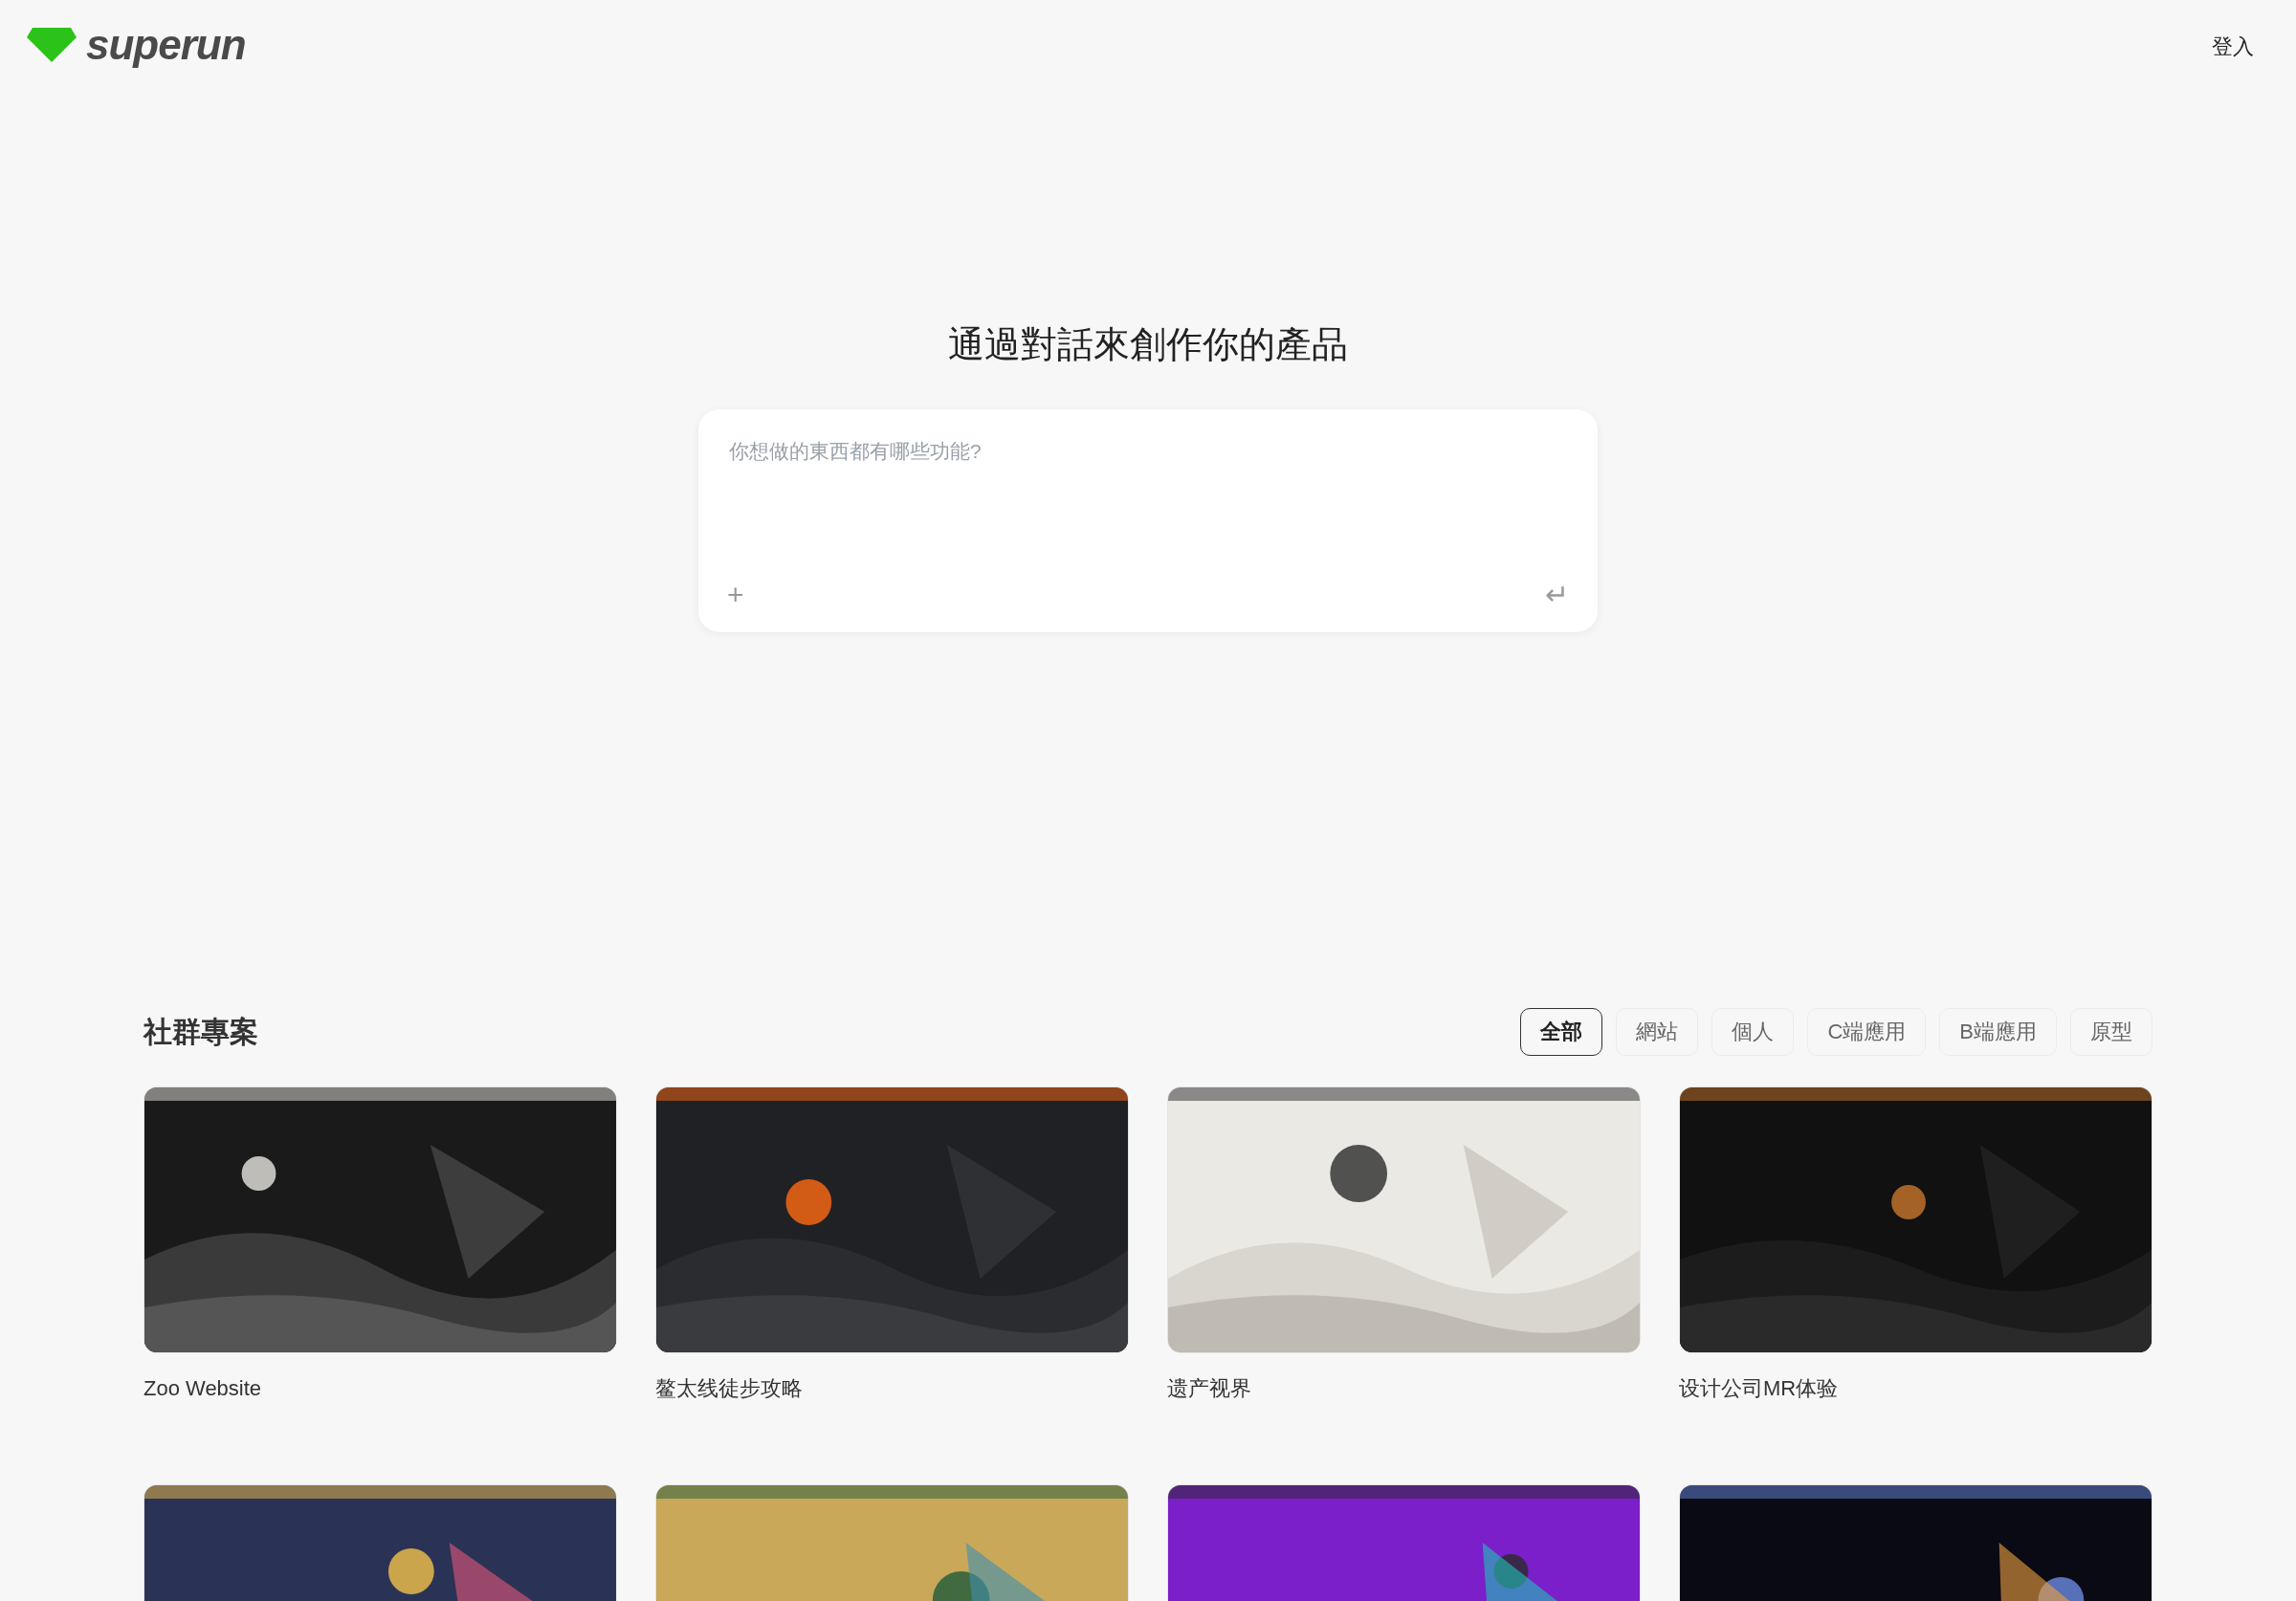  Describe the element at coordinates (380, 1389) in the screenshot. I see `project-name: Zoo Website` at that location.